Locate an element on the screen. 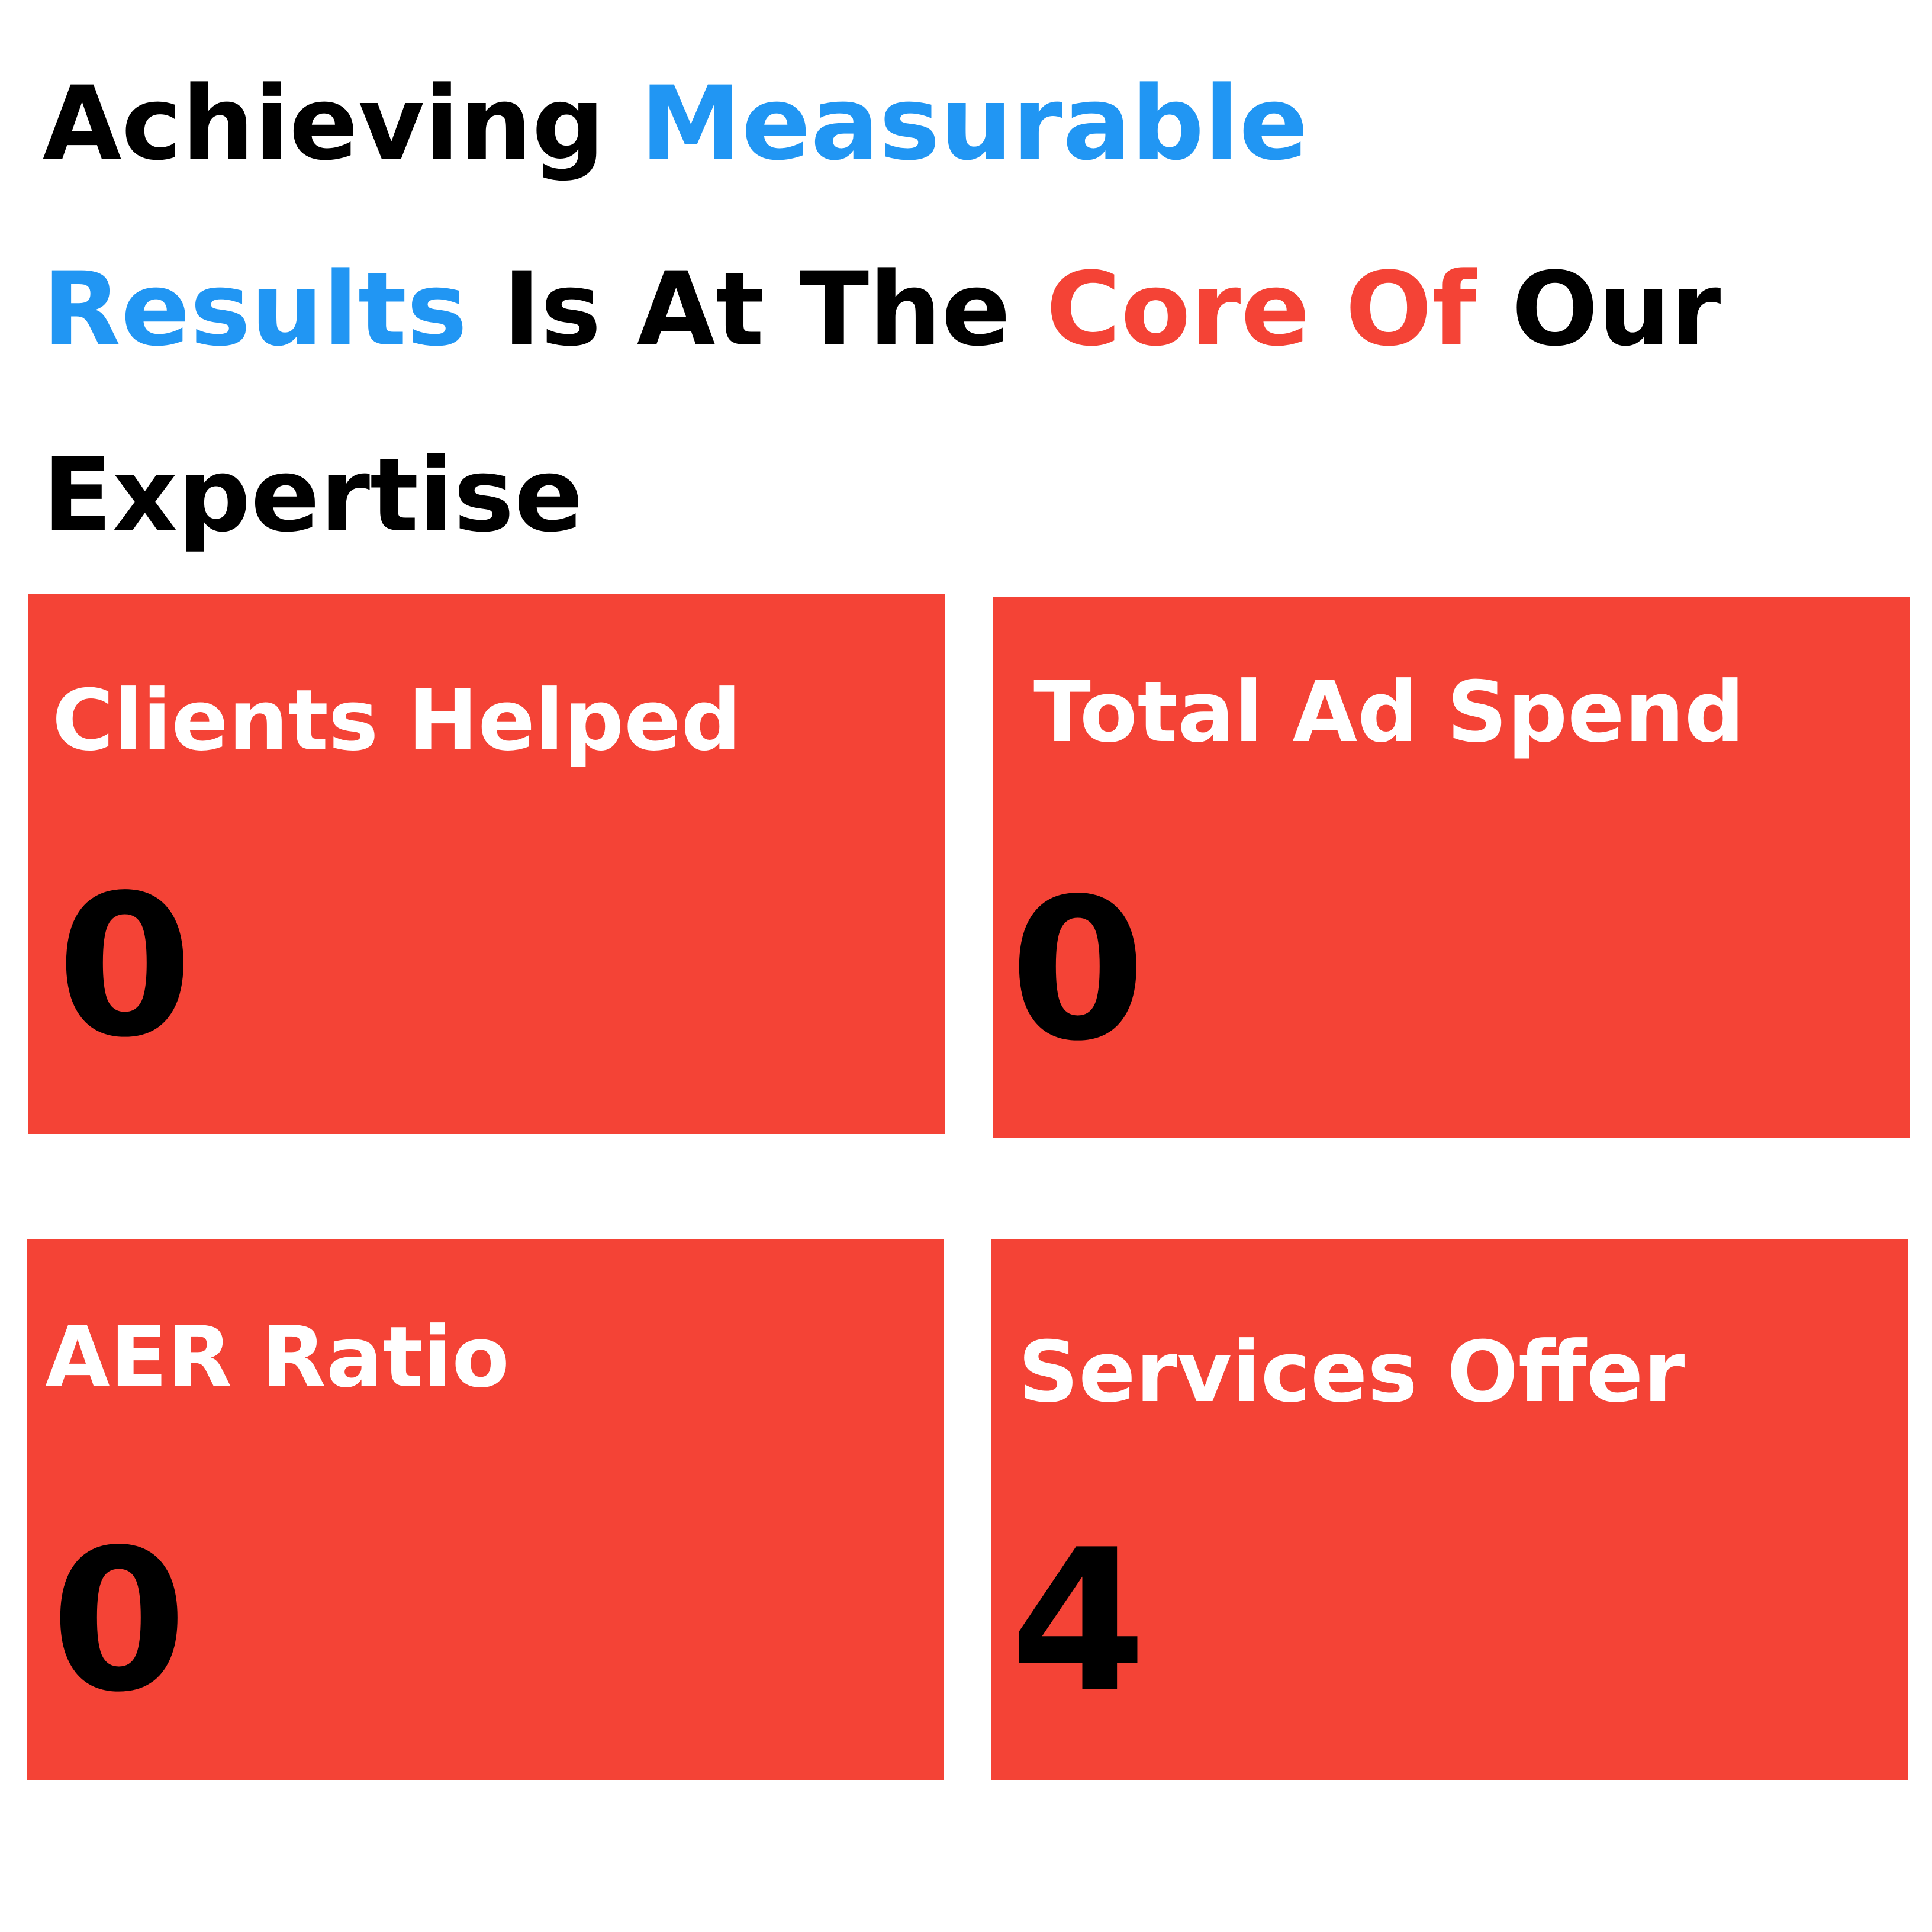 This screenshot has height=1932, width=1932. stat-label: Services Offer is located at coordinates (1352, 1372).